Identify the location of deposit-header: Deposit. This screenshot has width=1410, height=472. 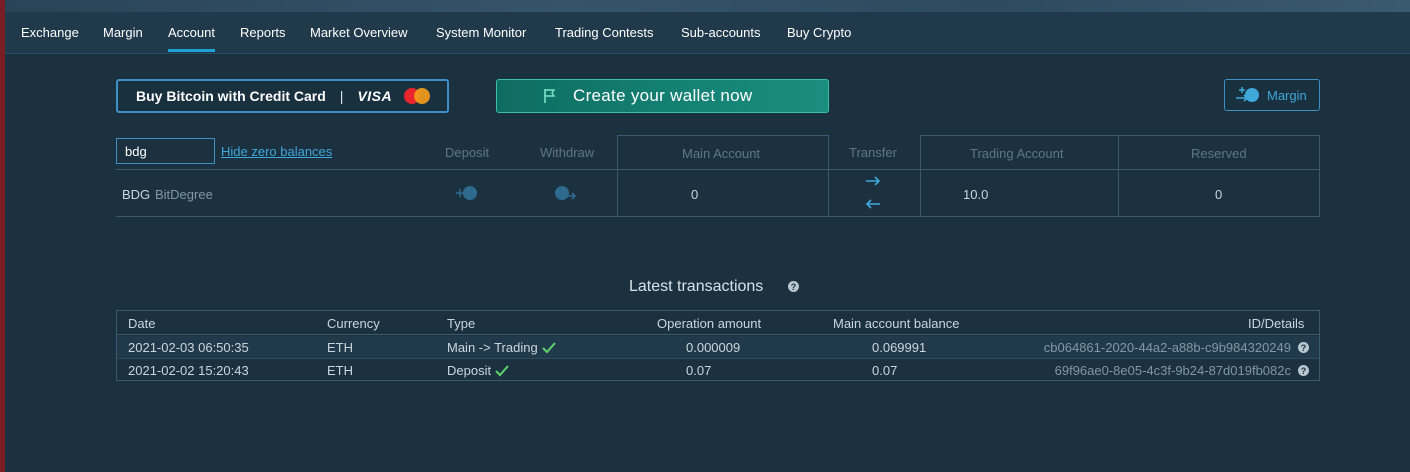
(467, 152).